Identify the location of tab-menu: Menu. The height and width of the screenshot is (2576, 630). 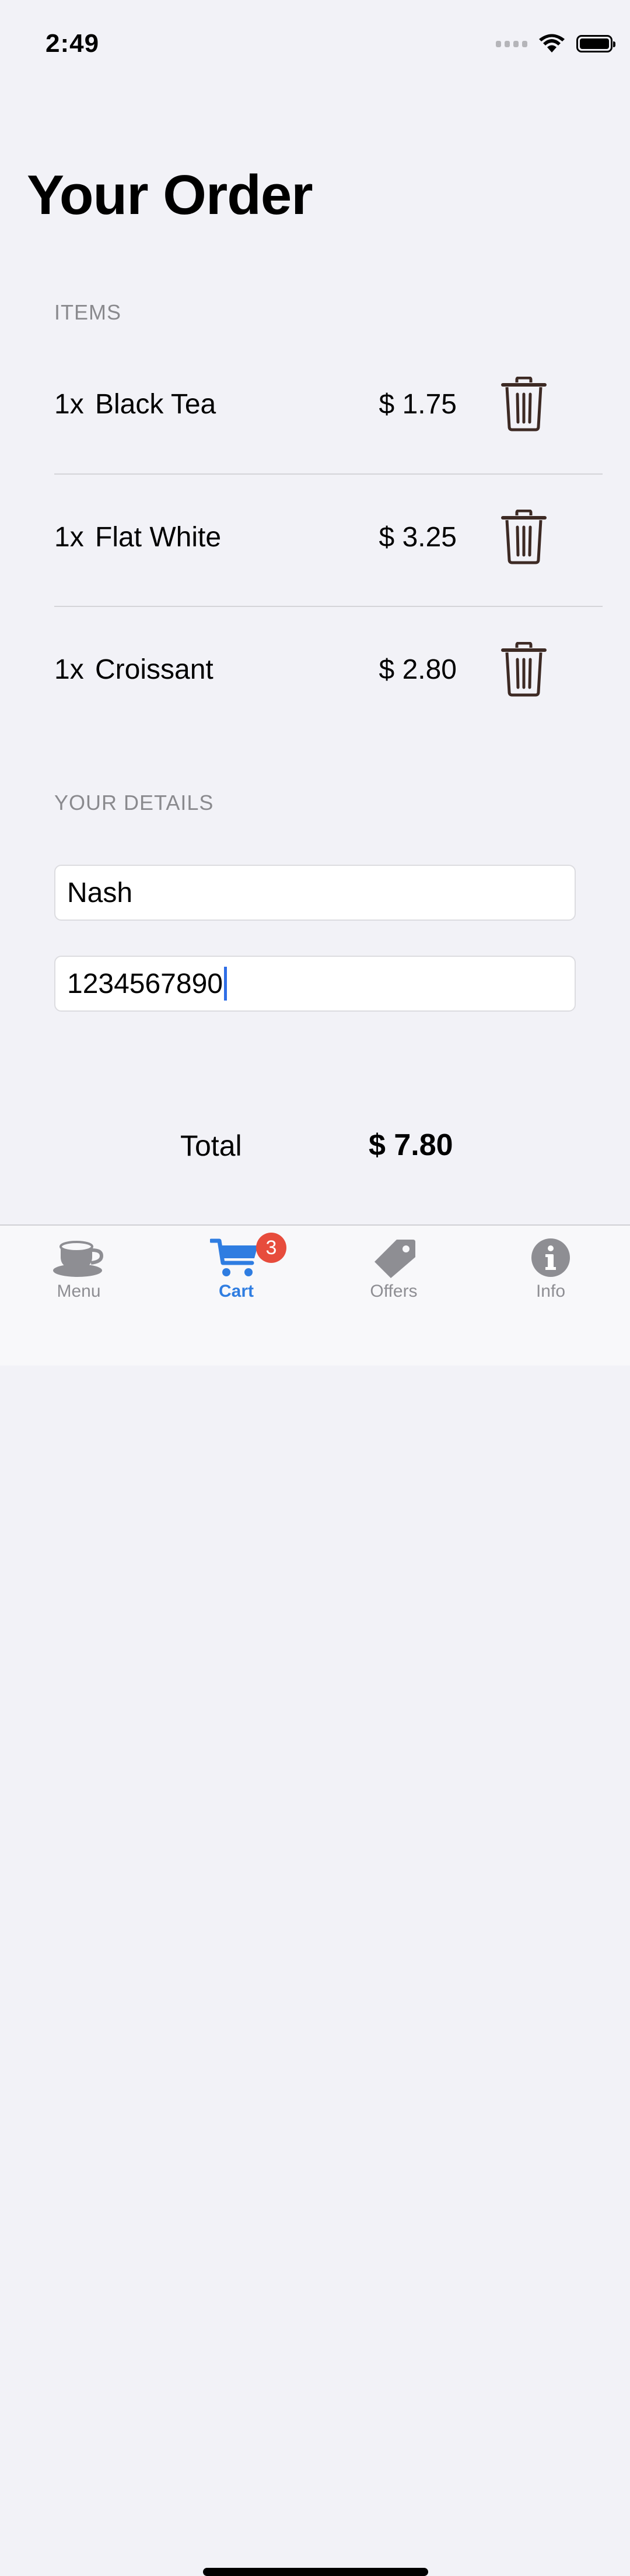
(78, 1278).